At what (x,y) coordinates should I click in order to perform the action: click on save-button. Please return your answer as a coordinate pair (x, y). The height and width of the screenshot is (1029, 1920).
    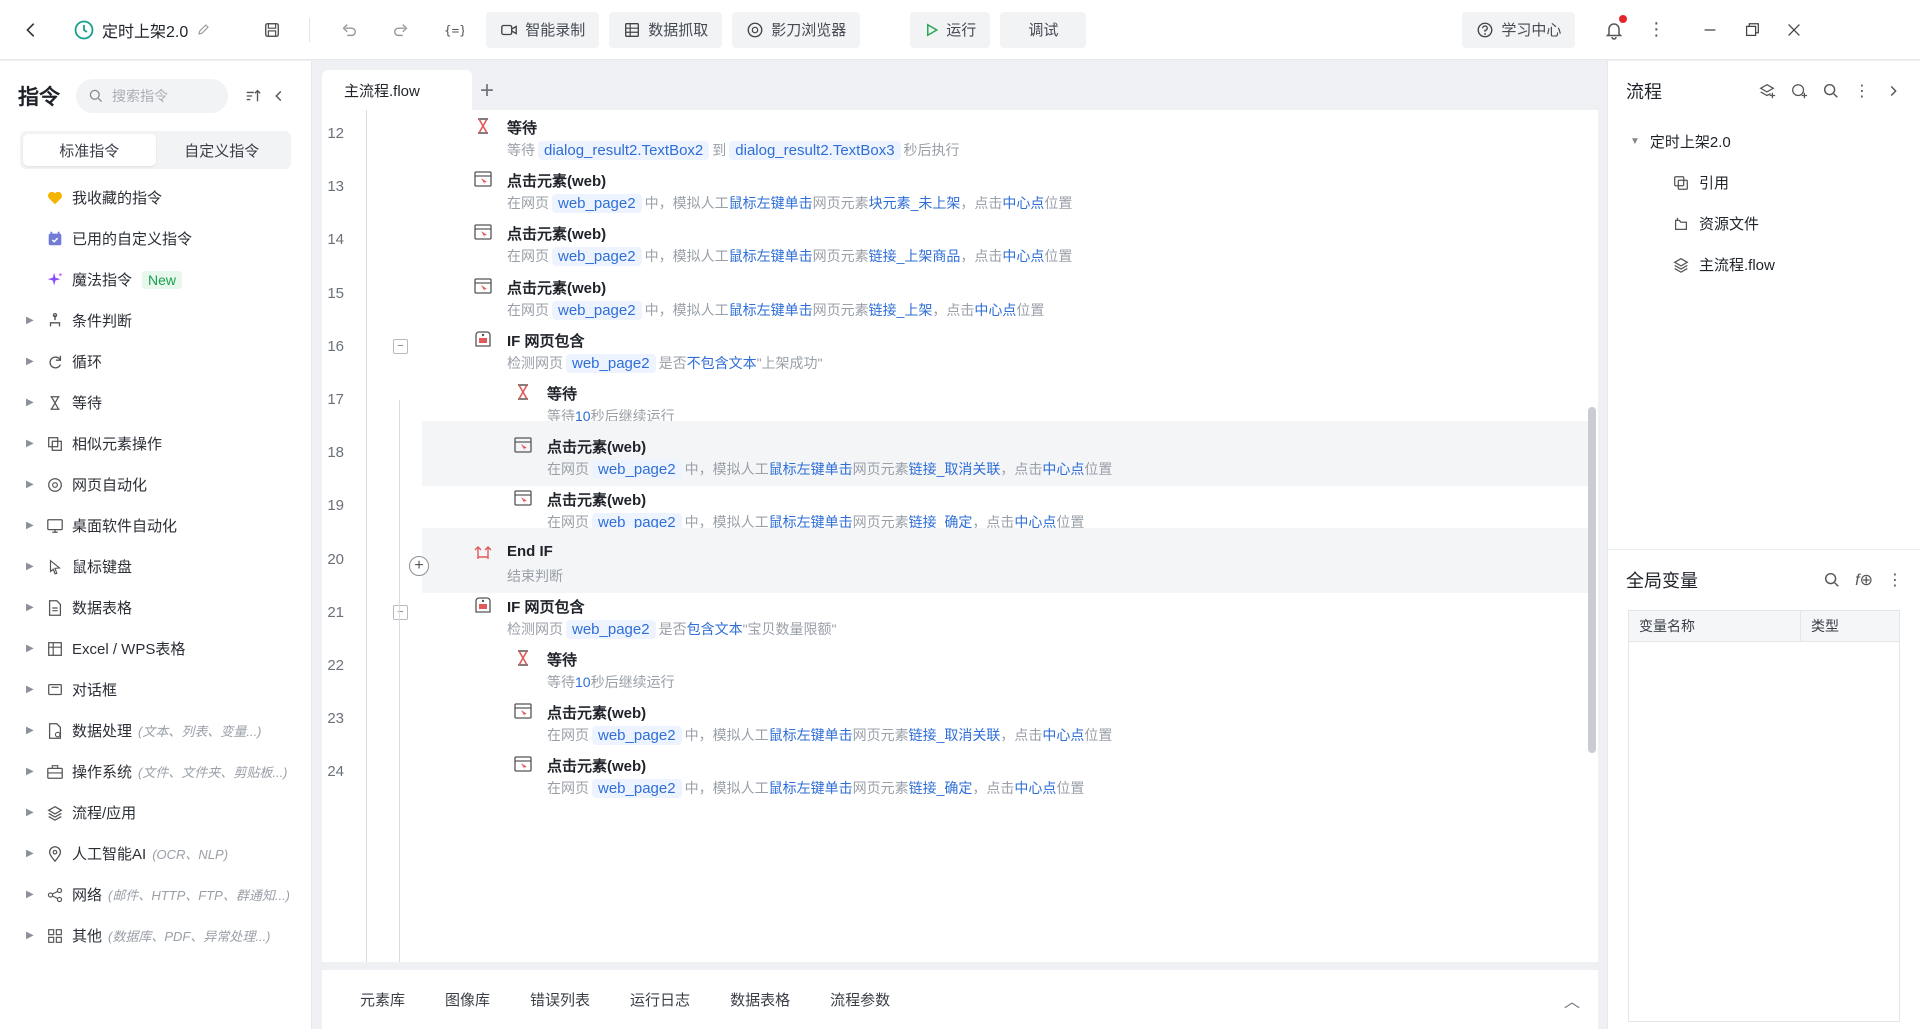
    Looking at the image, I should click on (272, 30).